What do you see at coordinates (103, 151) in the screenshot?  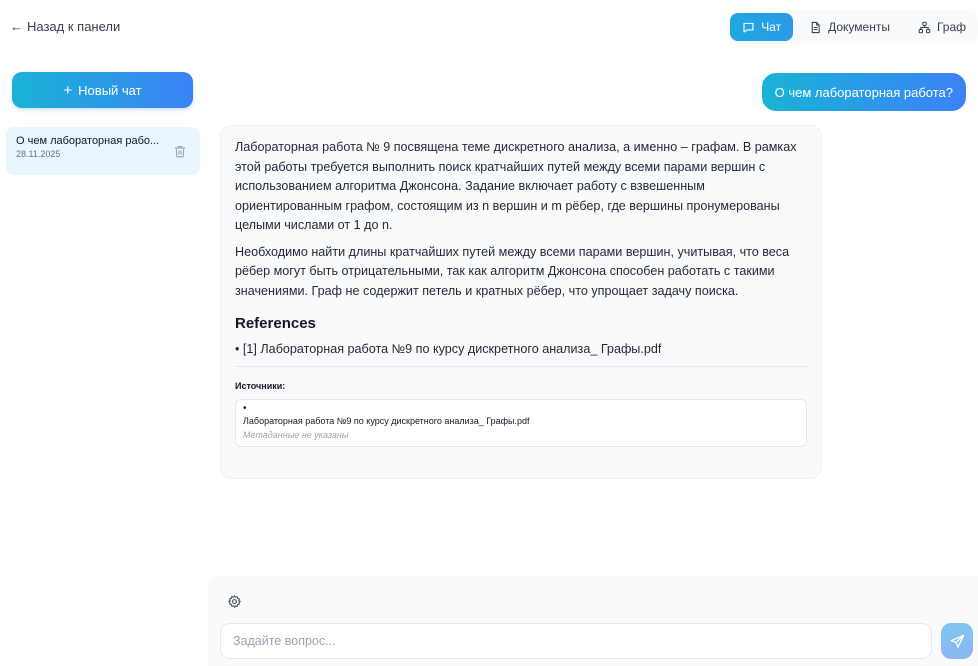 I see `chat-list-item: О чем лабораторная рабо... 28.11.2025` at bounding box center [103, 151].